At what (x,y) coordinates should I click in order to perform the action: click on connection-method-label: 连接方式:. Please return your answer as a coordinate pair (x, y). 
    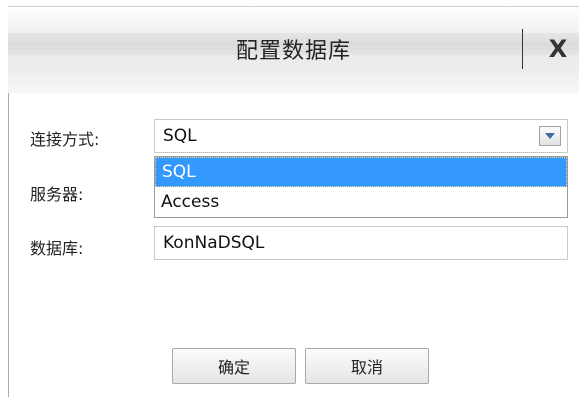
    Looking at the image, I should click on (65, 139).